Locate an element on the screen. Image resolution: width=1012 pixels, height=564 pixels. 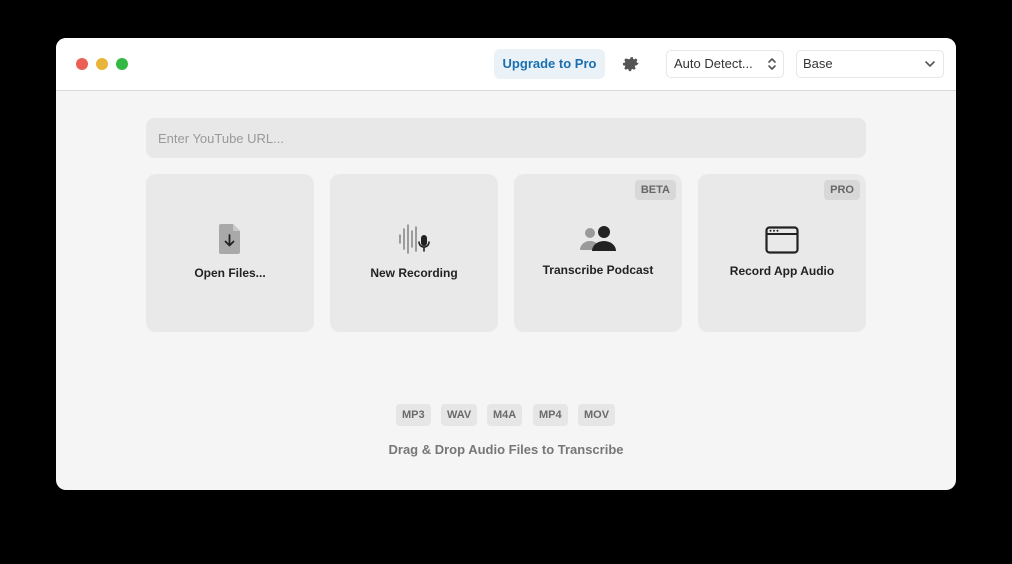
format-badge: WAV is located at coordinates (459, 415).